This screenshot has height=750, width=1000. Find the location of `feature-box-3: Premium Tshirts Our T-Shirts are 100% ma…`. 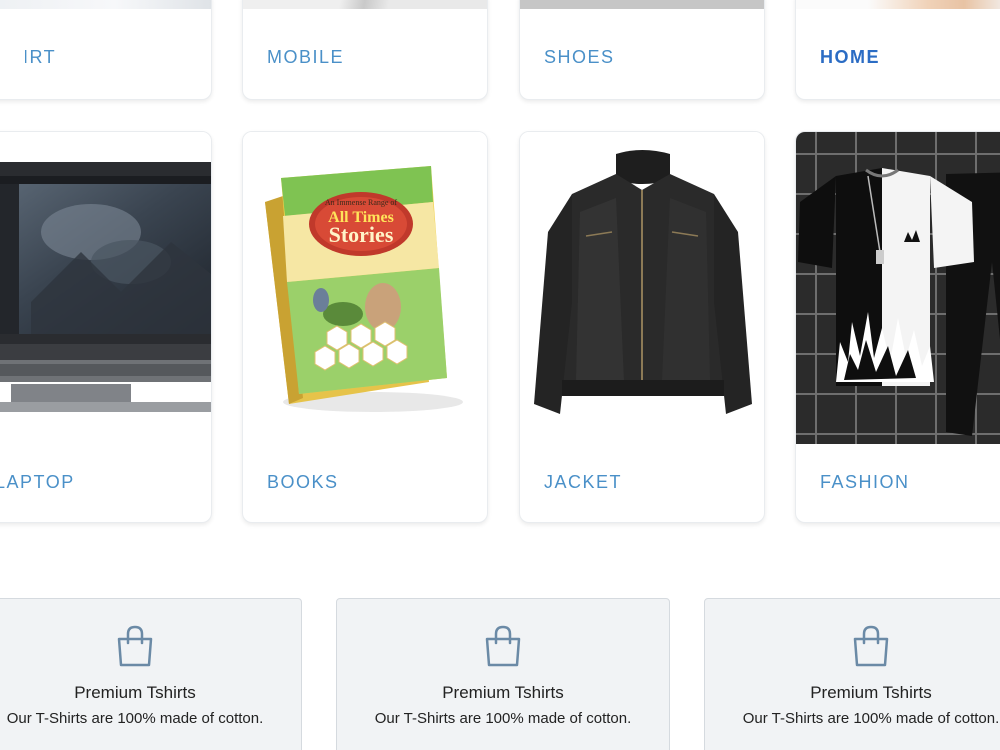

feature-box-3: Premium Tshirts Our T-Shirts are 100% ma… is located at coordinates (852, 674).